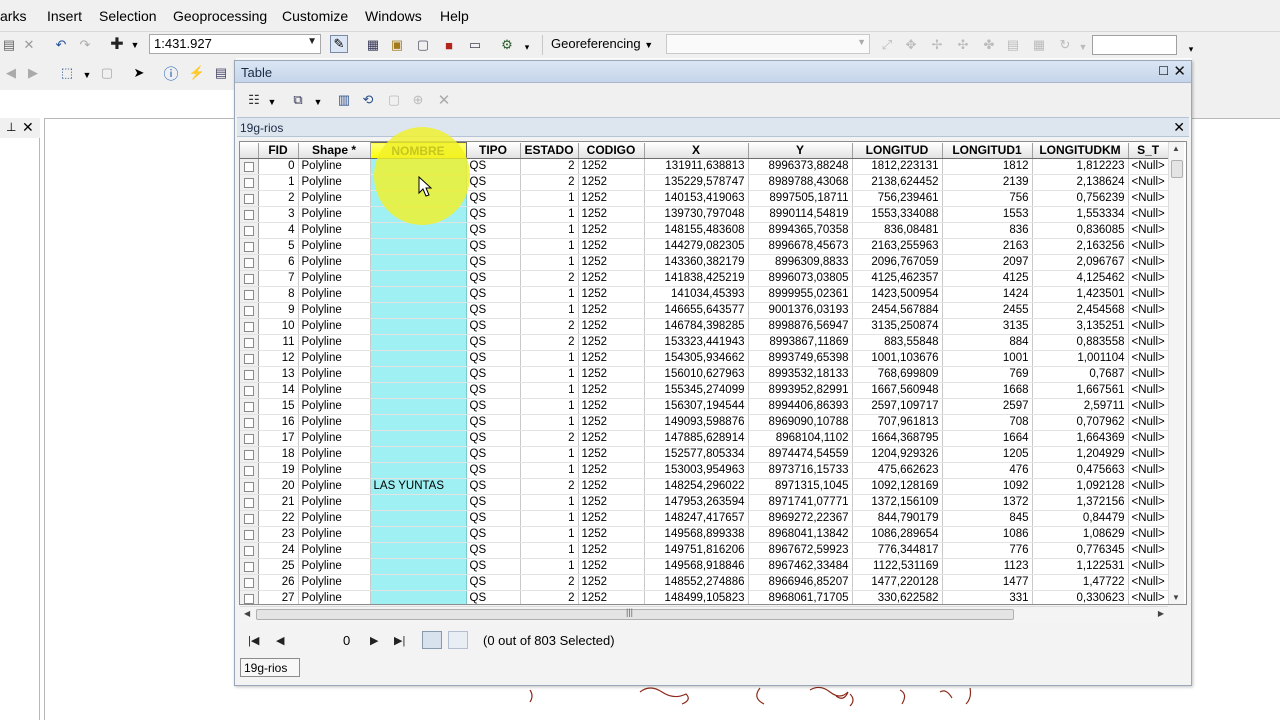 This screenshot has height=720, width=1280. What do you see at coordinates (1080, 518) in the screenshot?
I see `cell-longitudkm: 0,84479` at bounding box center [1080, 518].